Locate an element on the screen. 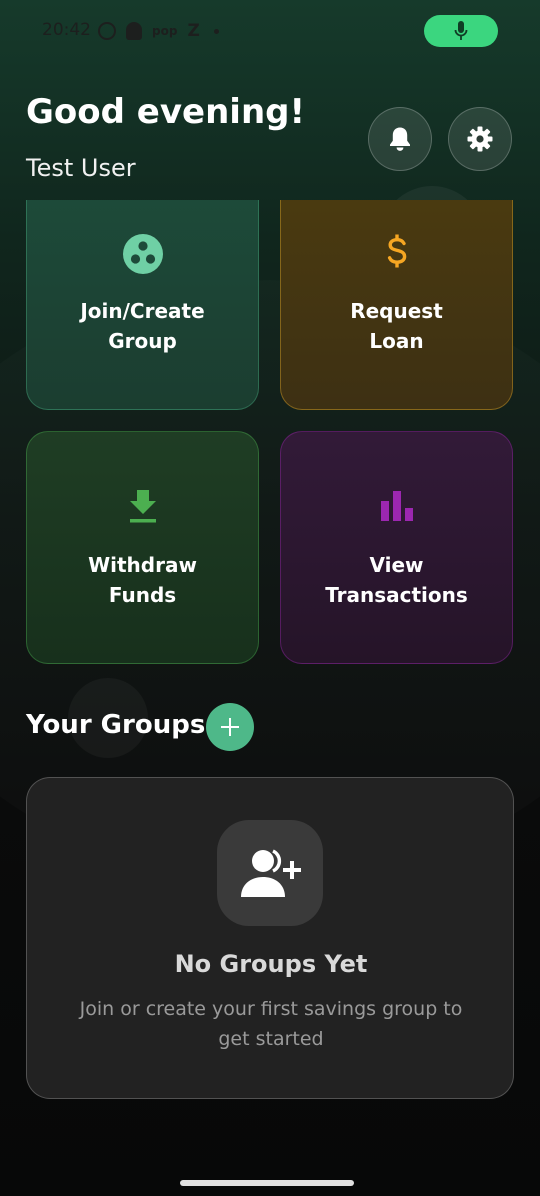  gear-icon is located at coordinates (480, 139).